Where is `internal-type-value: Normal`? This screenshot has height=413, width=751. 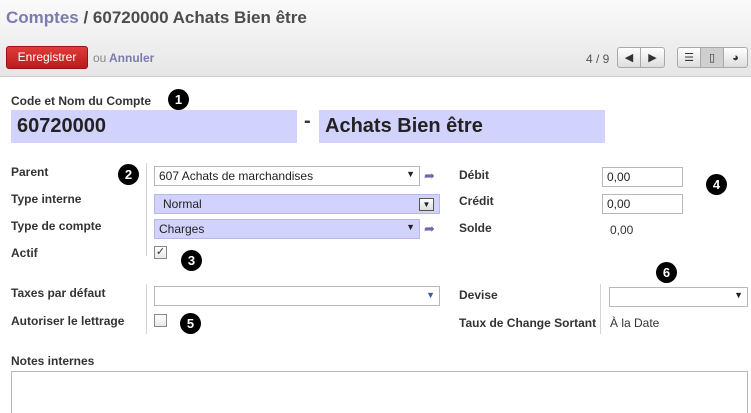
internal-type-value: Normal is located at coordinates (182, 204).